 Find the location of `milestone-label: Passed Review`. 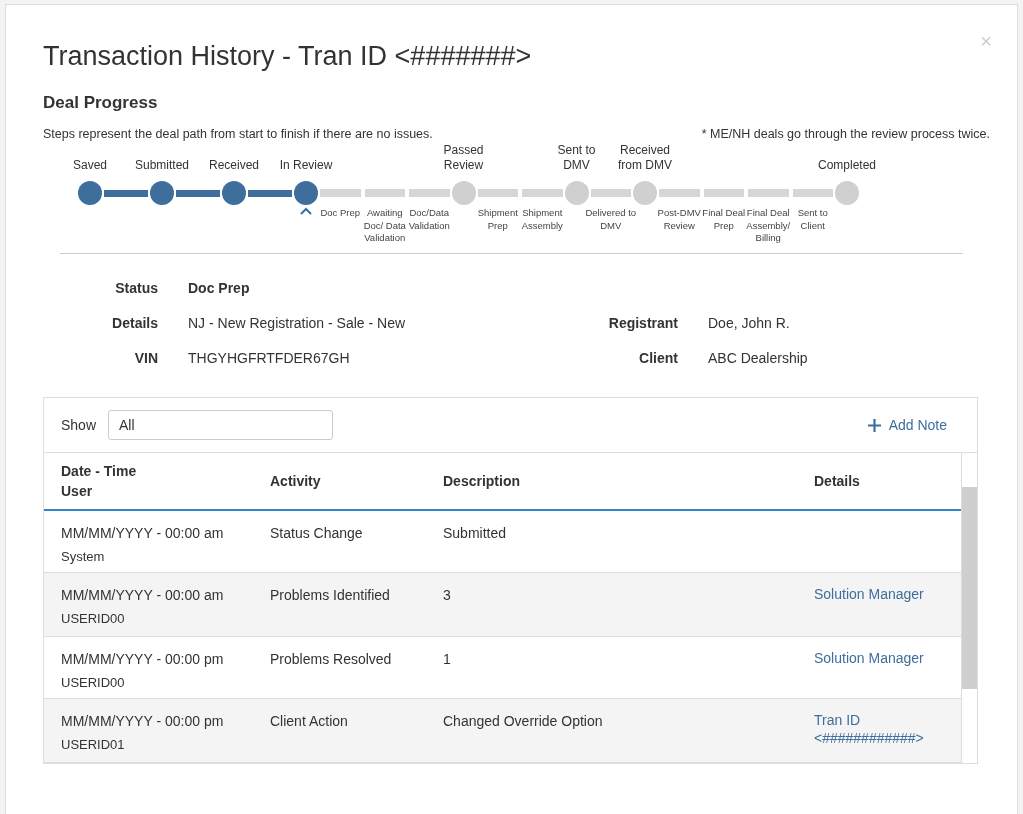

milestone-label: Passed Review is located at coordinates (463, 158).